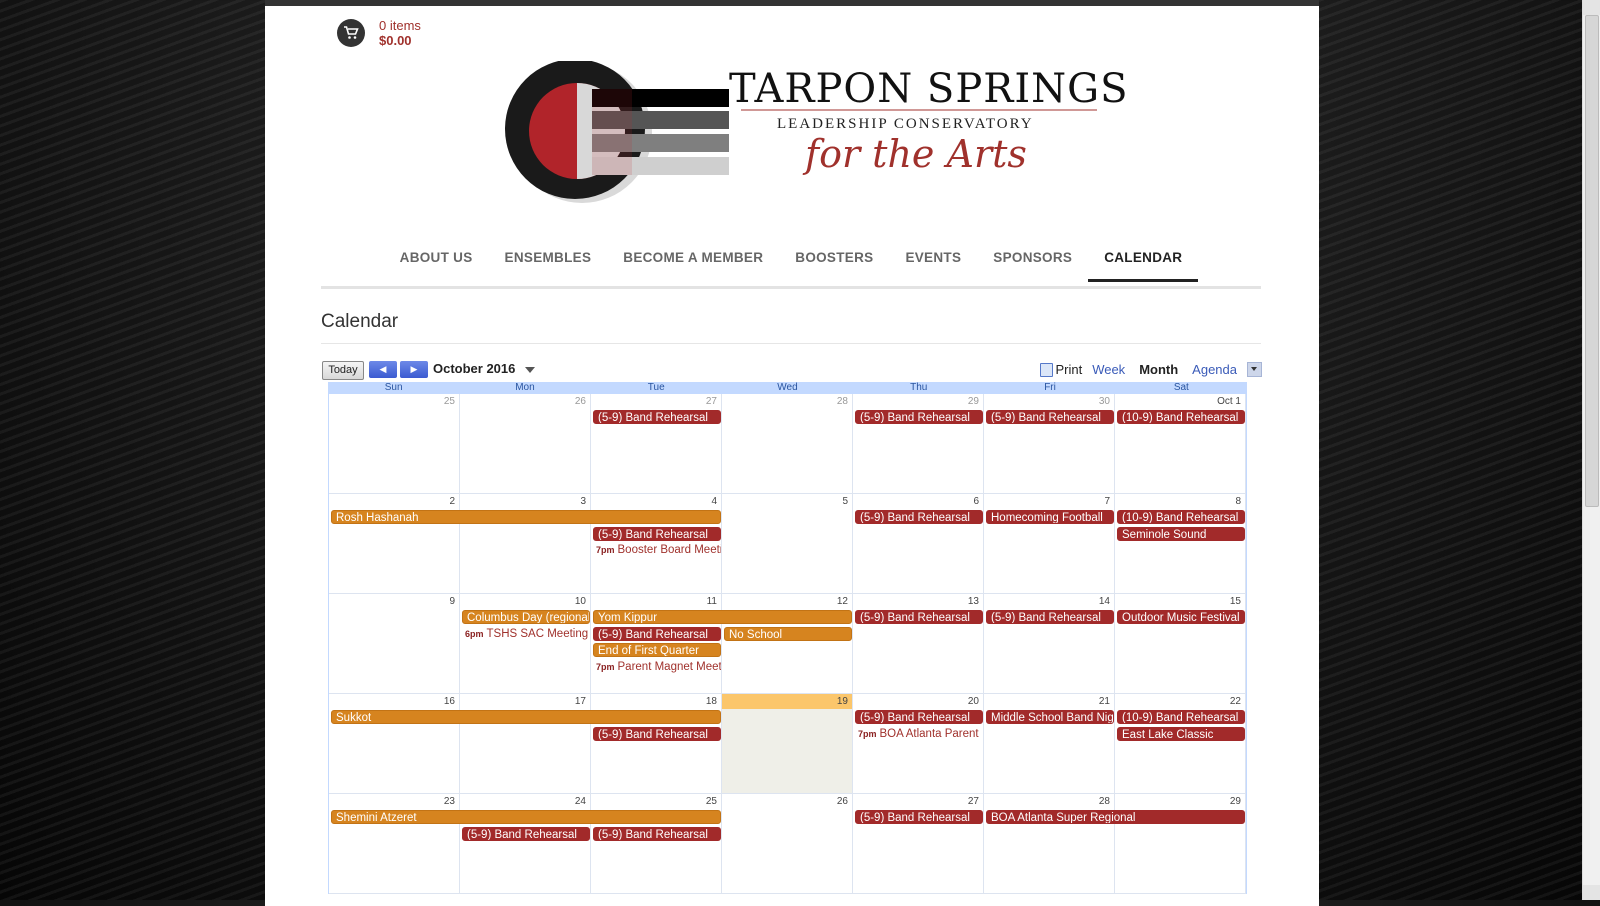  Describe the element at coordinates (788, 633) in the screenshot. I see `calendar-event: No School` at that location.